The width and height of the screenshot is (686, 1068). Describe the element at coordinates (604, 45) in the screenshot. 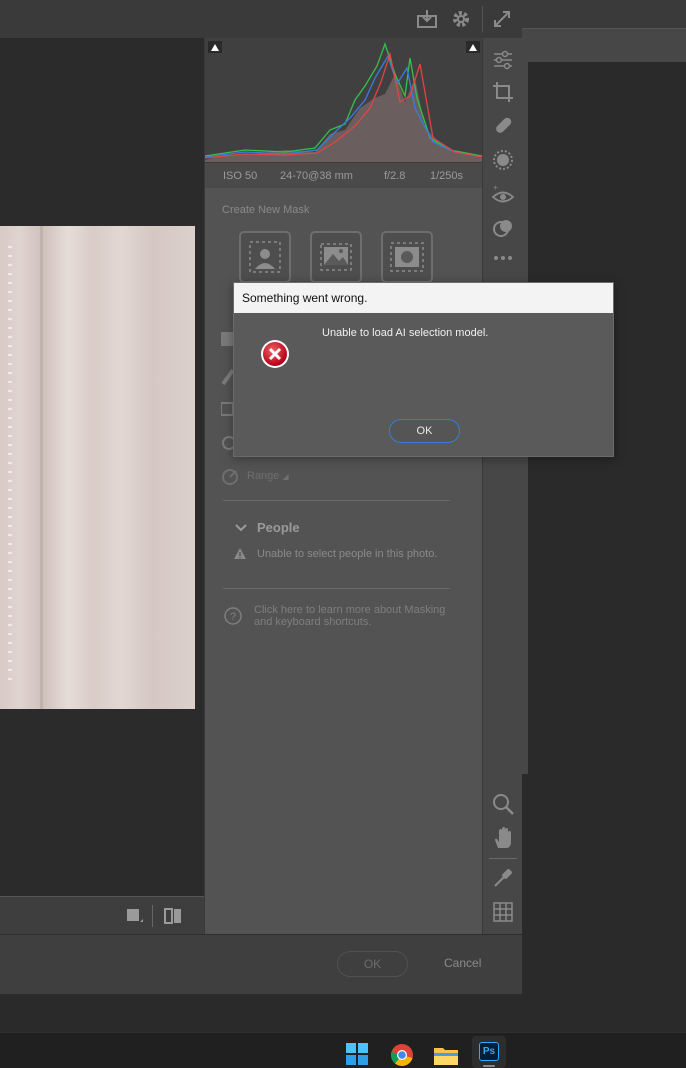

I see `outer-toolbar` at that location.